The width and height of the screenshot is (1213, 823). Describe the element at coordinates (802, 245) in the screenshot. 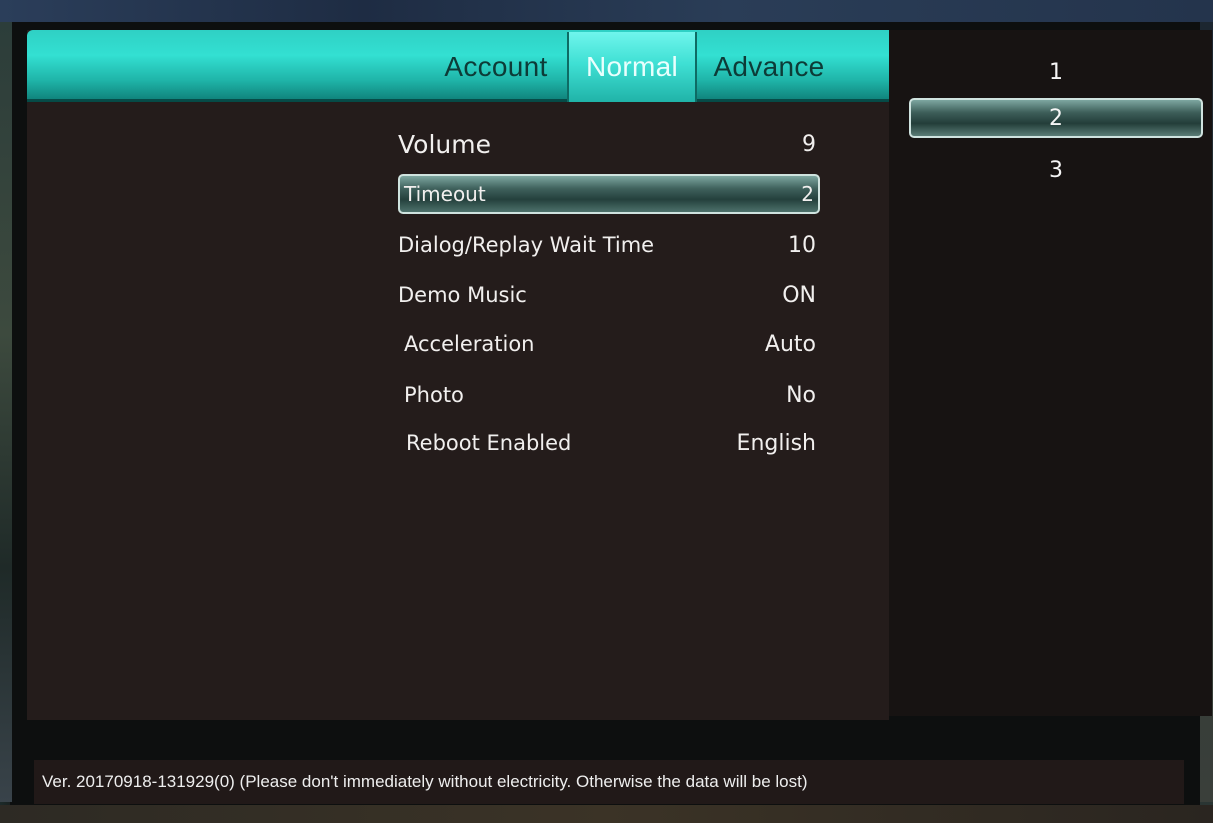

I see `setting-value: 10` at that location.